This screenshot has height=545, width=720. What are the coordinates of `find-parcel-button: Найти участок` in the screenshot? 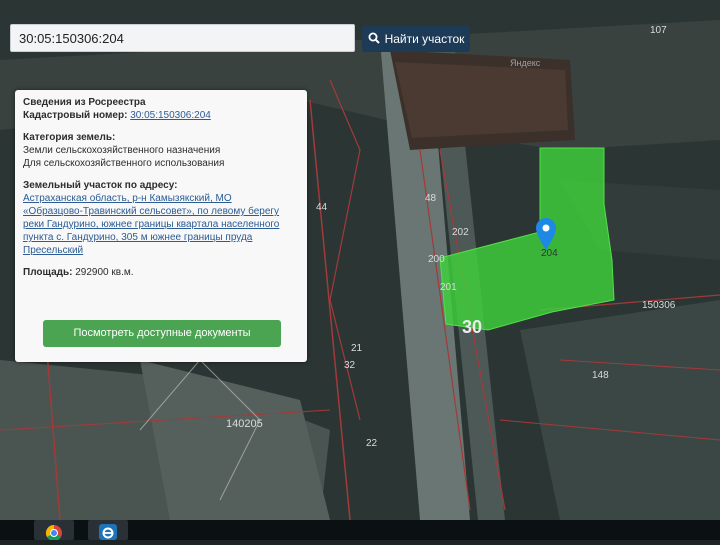 It's located at (416, 39).